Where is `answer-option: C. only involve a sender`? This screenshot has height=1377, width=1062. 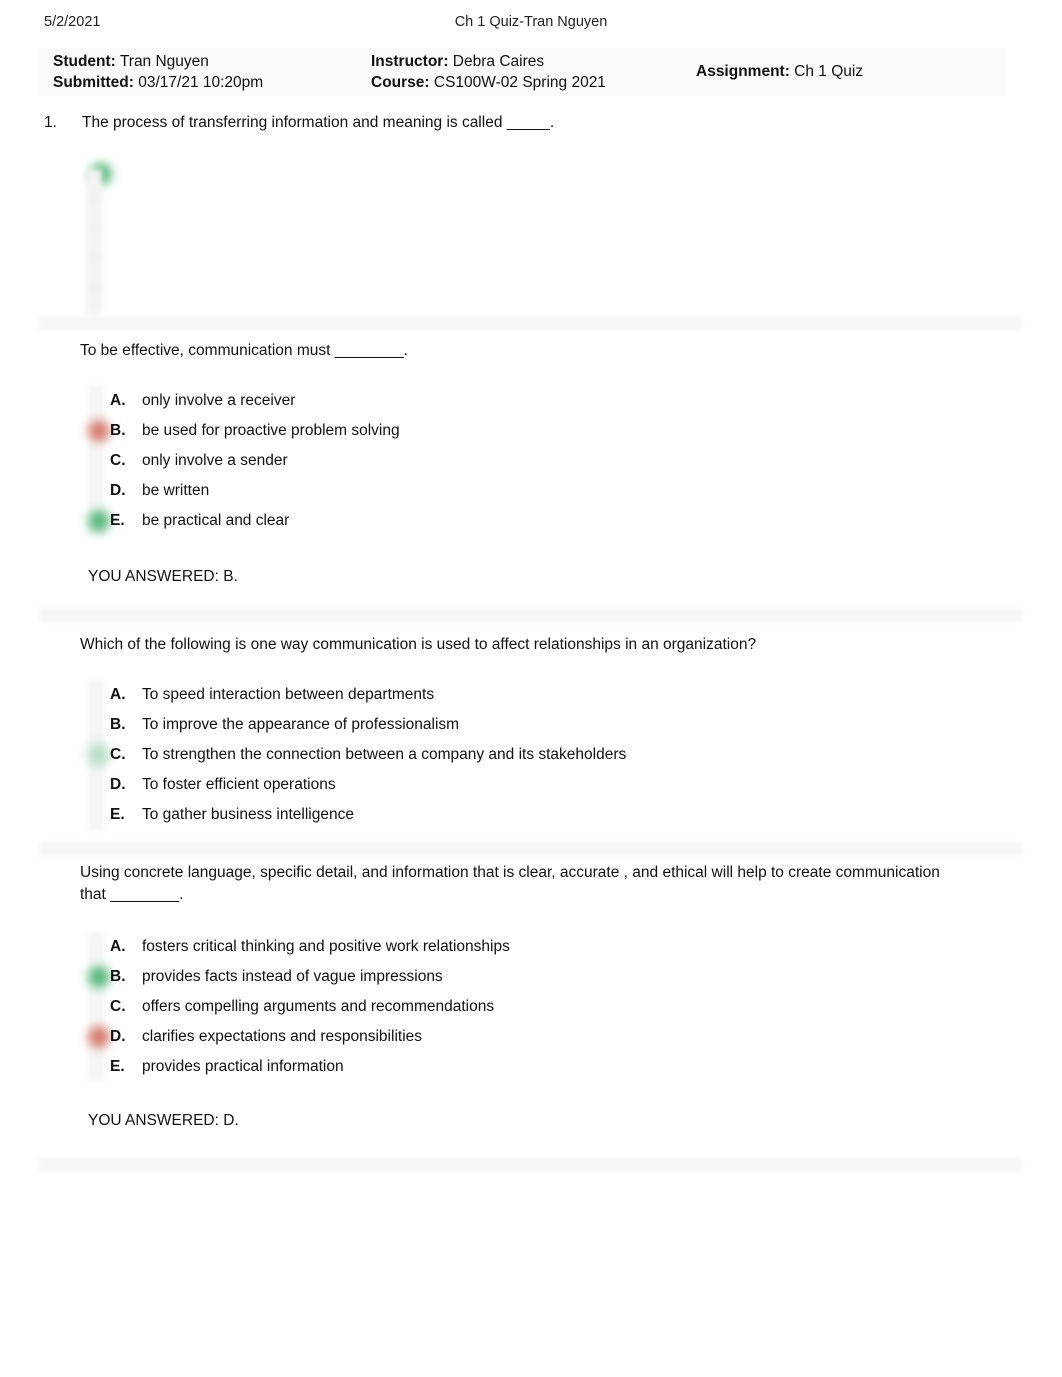 answer-option: C. only involve a sender is located at coordinates (528, 461).